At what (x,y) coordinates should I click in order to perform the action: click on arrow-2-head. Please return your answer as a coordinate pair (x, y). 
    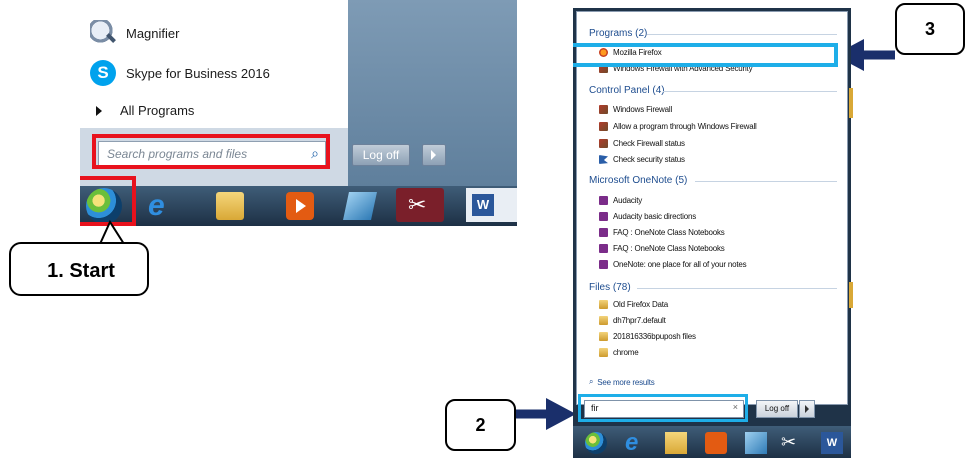
    Looking at the image, I should click on (561, 414).